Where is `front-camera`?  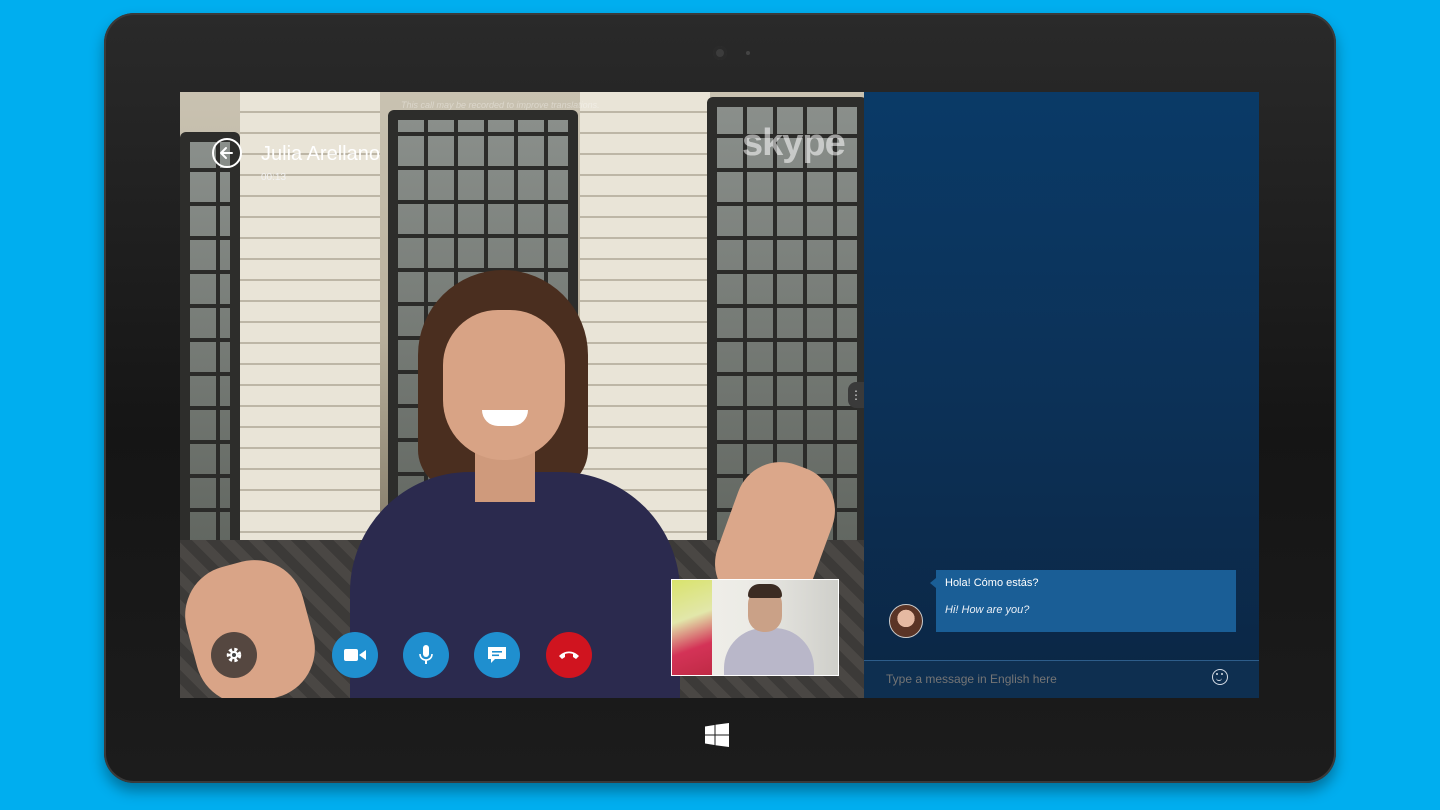
front-camera is located at coordinates (720, 53).